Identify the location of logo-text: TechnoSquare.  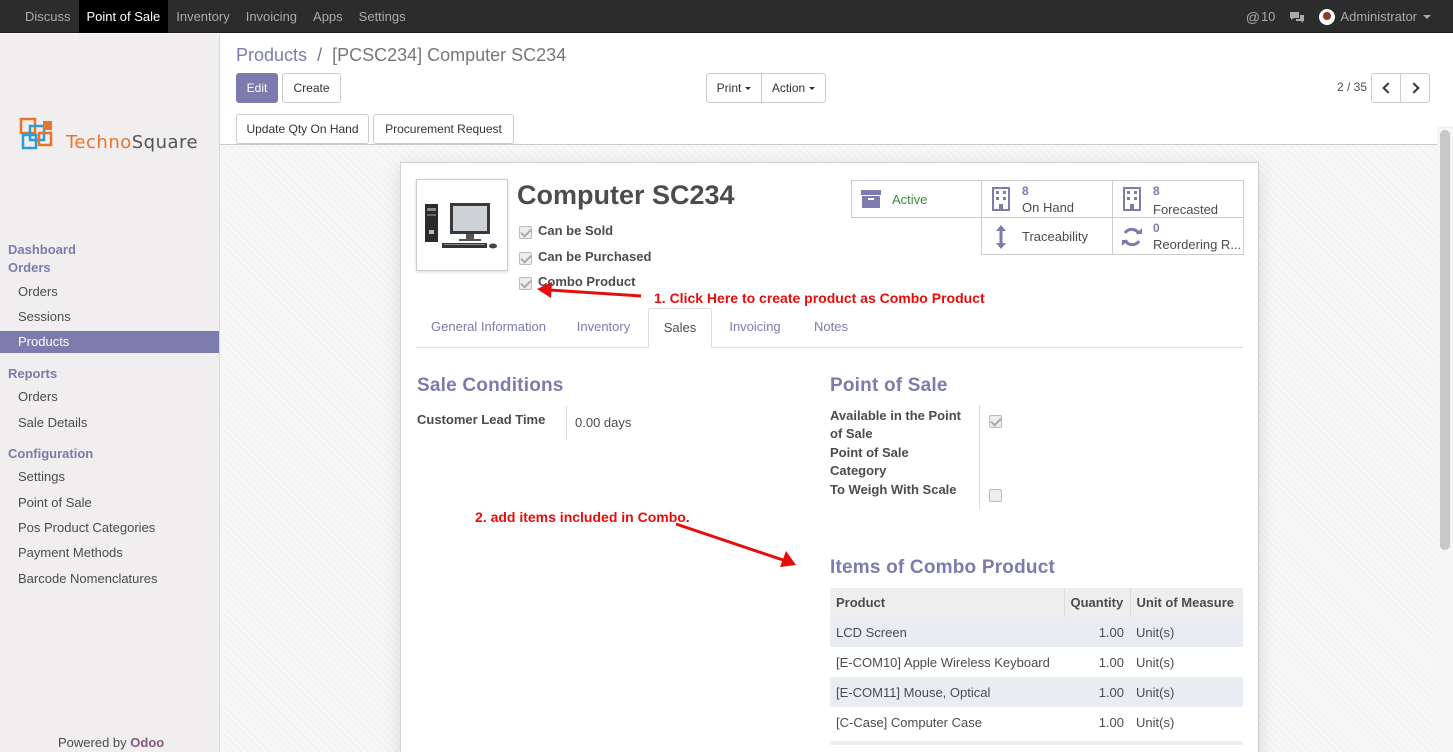
(132, 142).